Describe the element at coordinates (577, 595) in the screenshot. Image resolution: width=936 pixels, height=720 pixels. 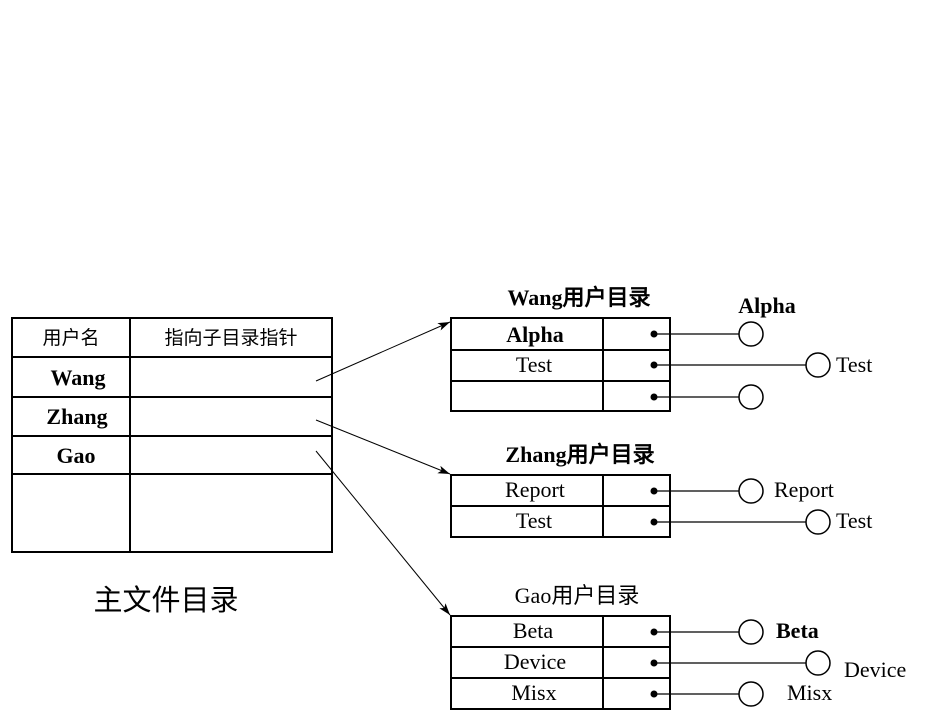
I see `directory-title: Gao用户目录` at that location.